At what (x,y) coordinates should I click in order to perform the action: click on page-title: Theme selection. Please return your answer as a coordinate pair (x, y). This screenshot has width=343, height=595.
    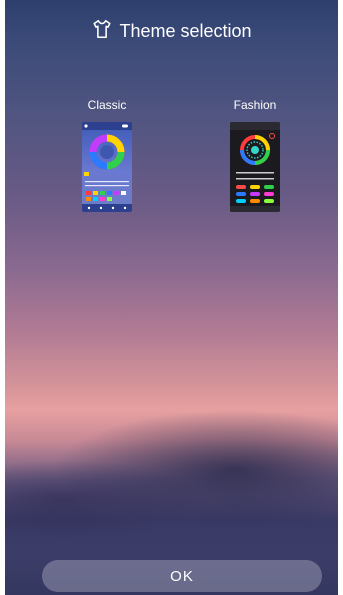
    Looking at the image, I should click on (171, 31).